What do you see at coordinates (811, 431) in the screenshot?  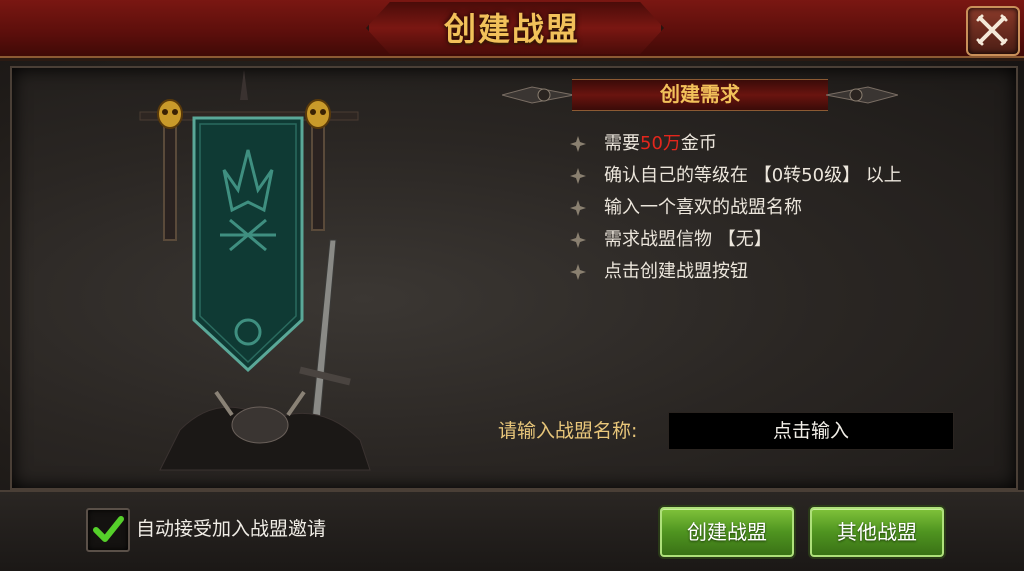 I see `guild-name-input: 点击输入` at bounding box center [811, 431].